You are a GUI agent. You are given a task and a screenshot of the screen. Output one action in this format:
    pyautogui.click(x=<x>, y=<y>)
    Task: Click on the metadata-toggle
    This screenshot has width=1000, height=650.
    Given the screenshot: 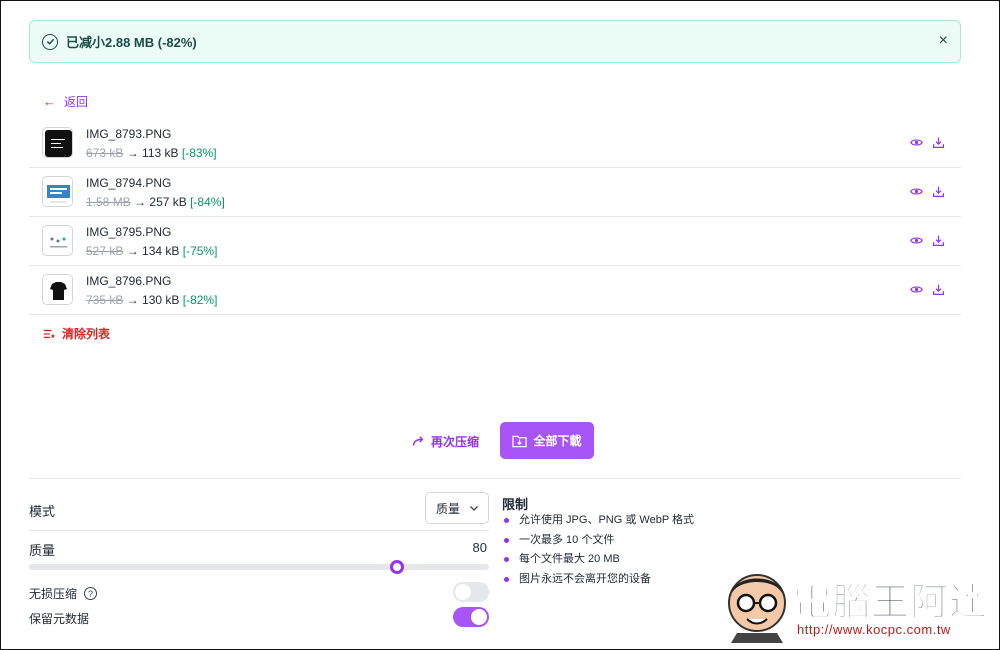 What is the action you would take?
    pyautogui.click(x=471, y=617)
    